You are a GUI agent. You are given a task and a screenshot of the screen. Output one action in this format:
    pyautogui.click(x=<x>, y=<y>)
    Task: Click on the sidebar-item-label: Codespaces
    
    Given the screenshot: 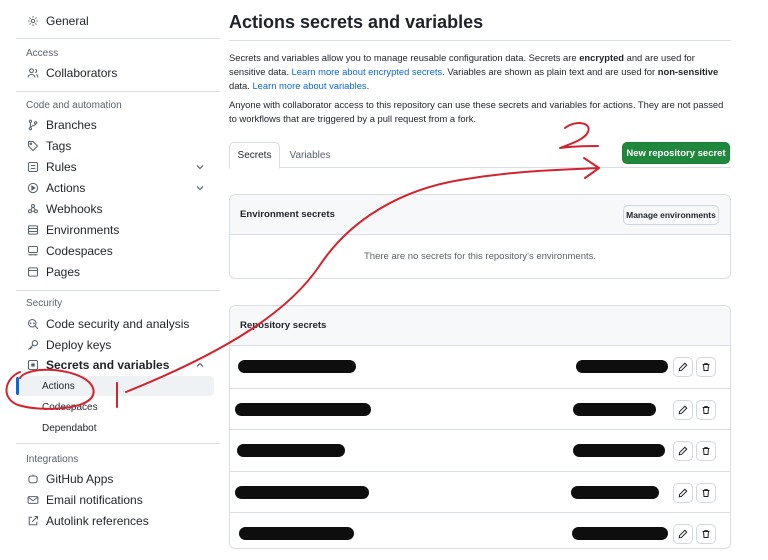 What is the action you would take?
    pyautogui.click(x=79, y=251)
    